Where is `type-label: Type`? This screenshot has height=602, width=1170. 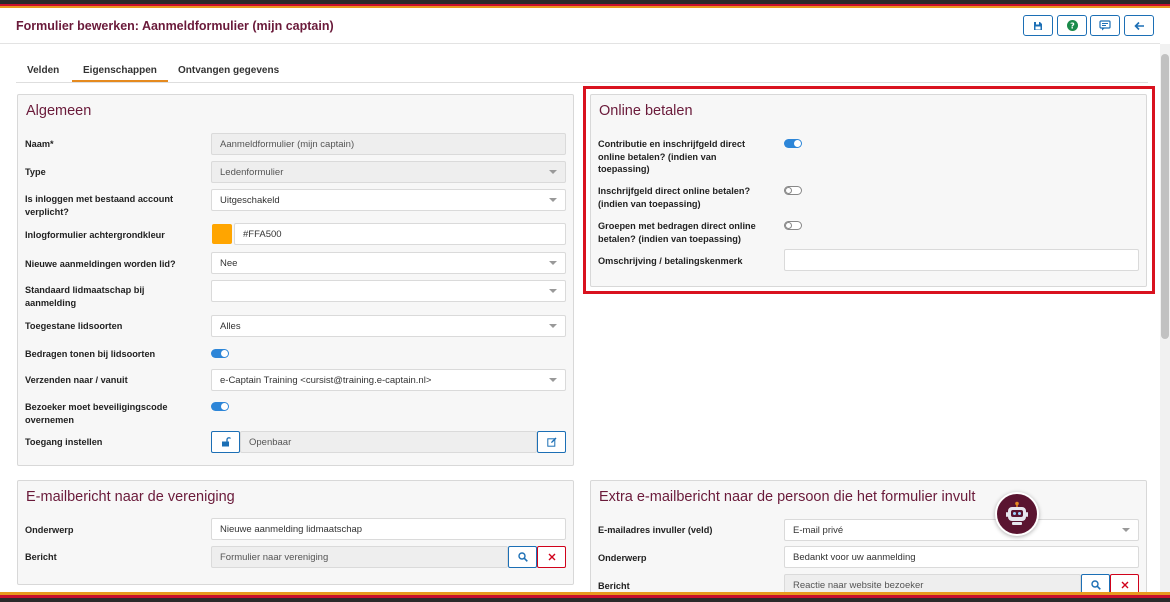
type-label: Type is located at coordinates (35, 172).